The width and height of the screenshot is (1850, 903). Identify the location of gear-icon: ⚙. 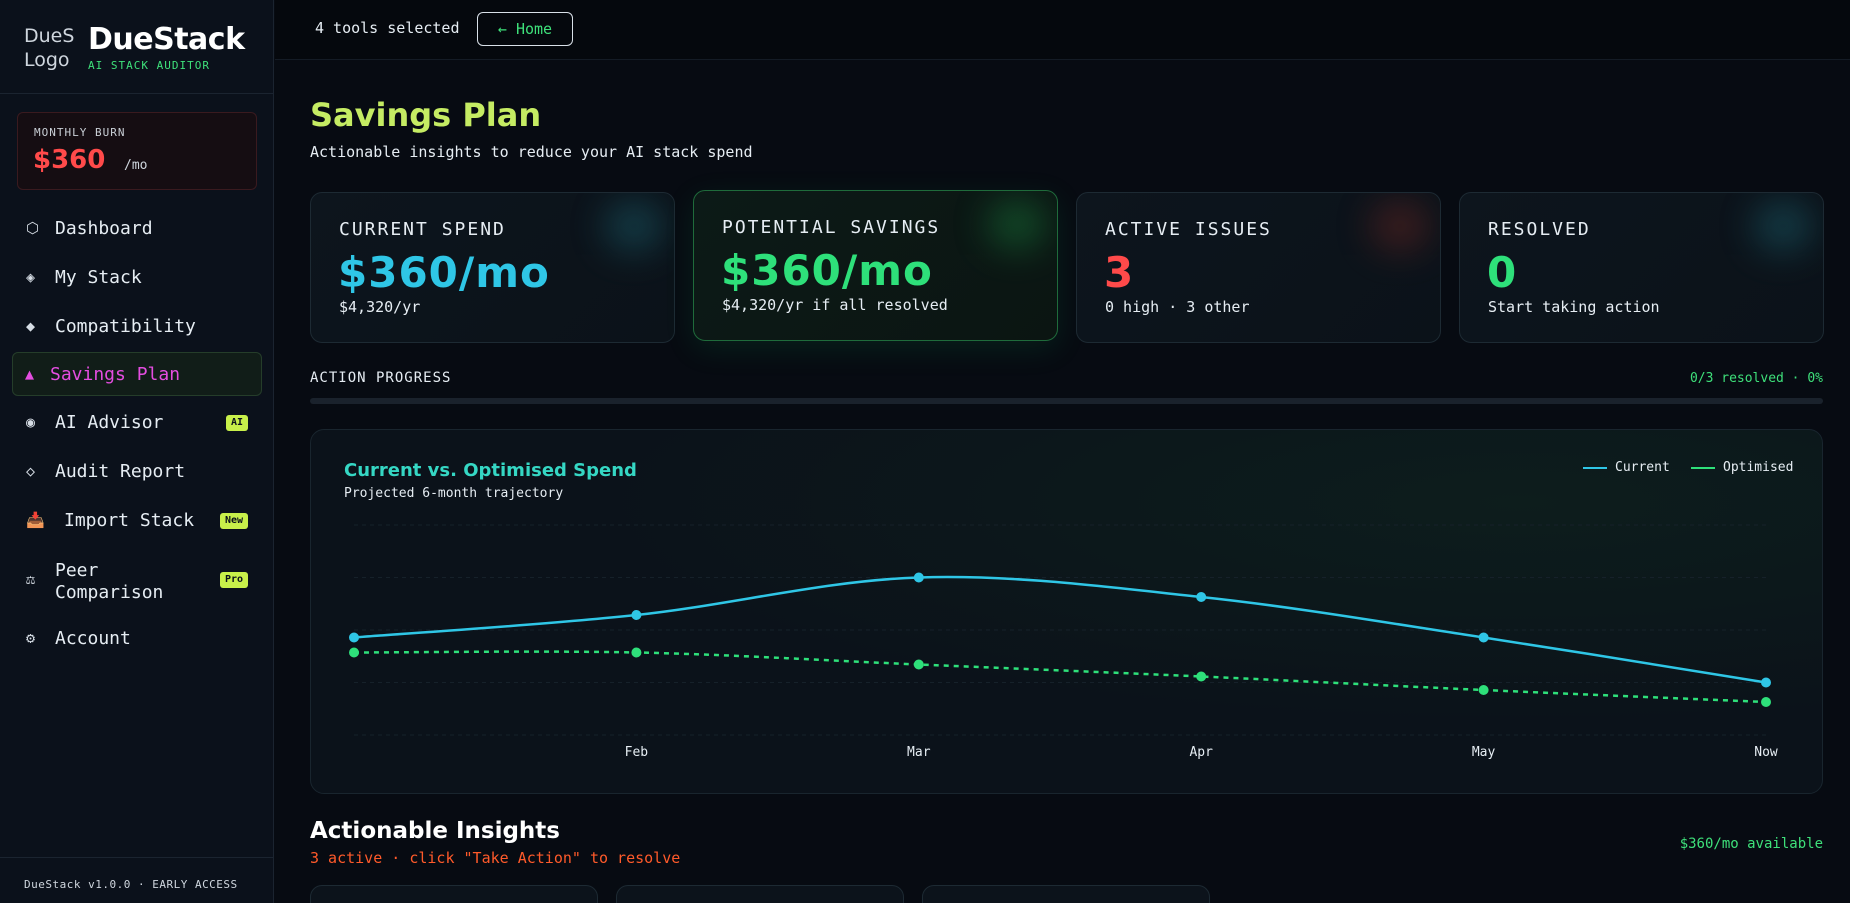
(31, 638).